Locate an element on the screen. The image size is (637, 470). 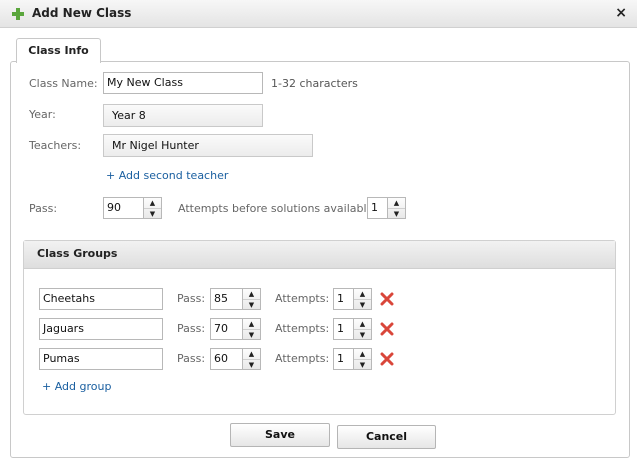
add-second-teacher-link: + Add second teacher is located at coordinates (167, 175).